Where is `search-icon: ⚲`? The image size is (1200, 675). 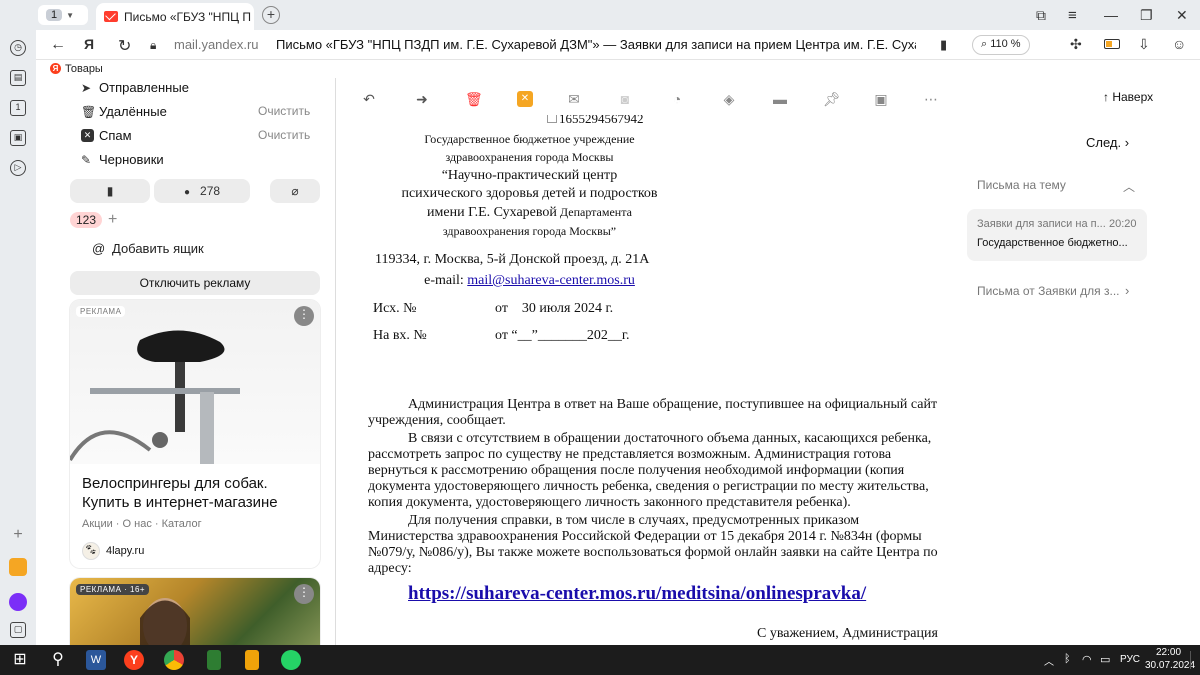
search-icon: ⚲ is located at coordinates (58, 660).